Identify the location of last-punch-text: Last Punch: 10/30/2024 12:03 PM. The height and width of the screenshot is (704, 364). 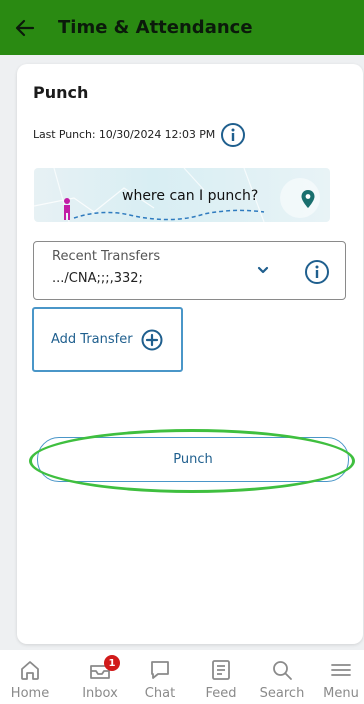
(124, 134).